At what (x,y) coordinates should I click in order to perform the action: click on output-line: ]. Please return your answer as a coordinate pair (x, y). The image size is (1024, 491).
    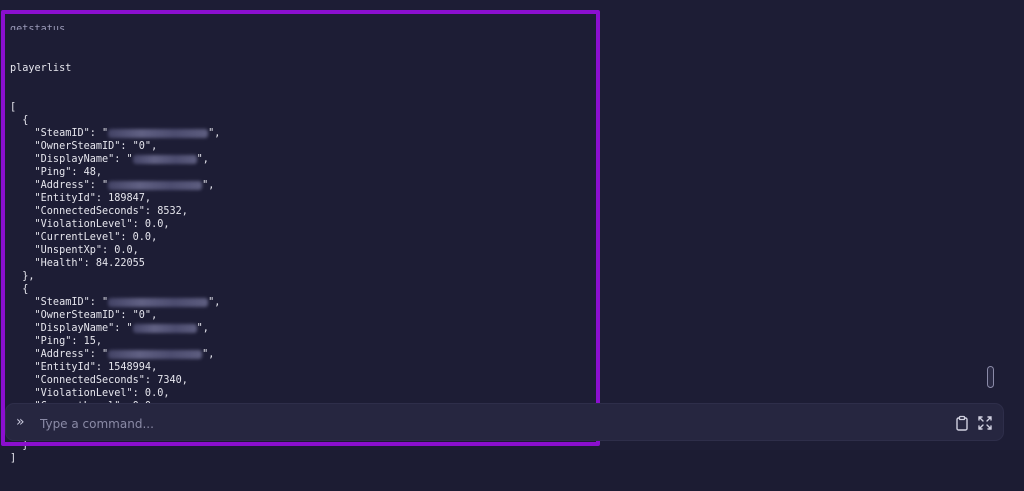
    Looking at the image, I should click on (13, 458).